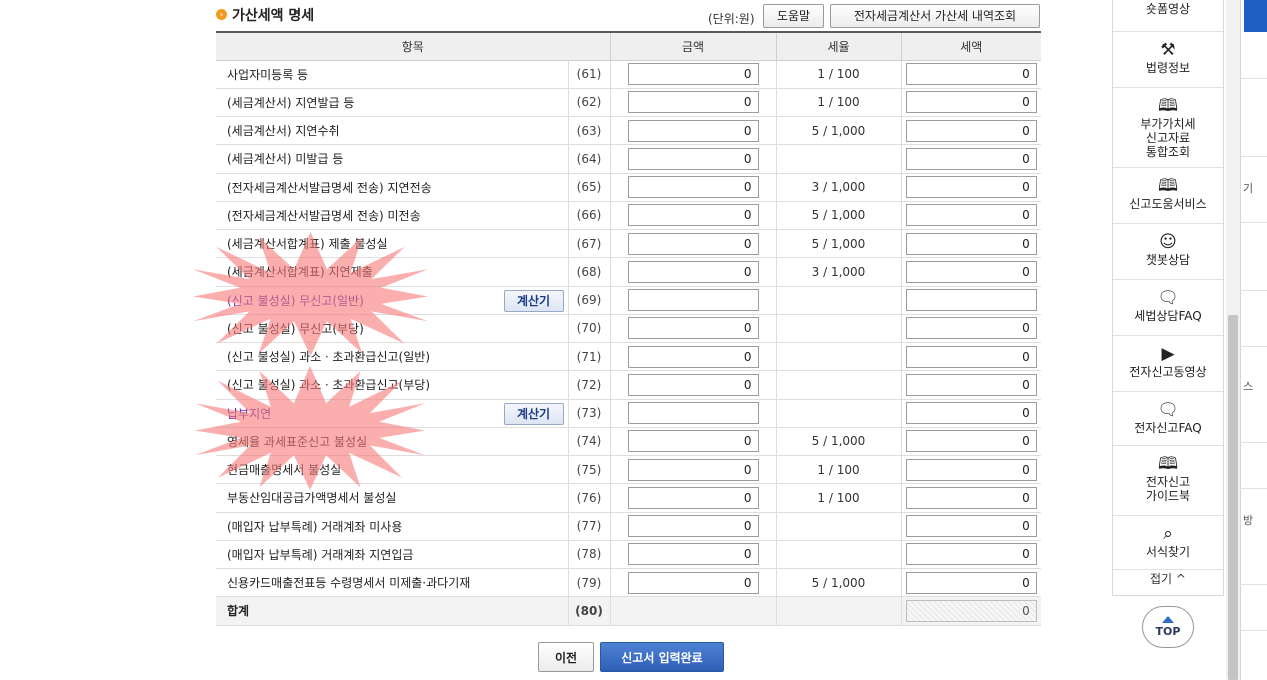 The image size is (1267, 680). What do you see at coordinates (588, 611) in the screenshot?
I see `total-code: (80)` at bounding box center [588, 611].